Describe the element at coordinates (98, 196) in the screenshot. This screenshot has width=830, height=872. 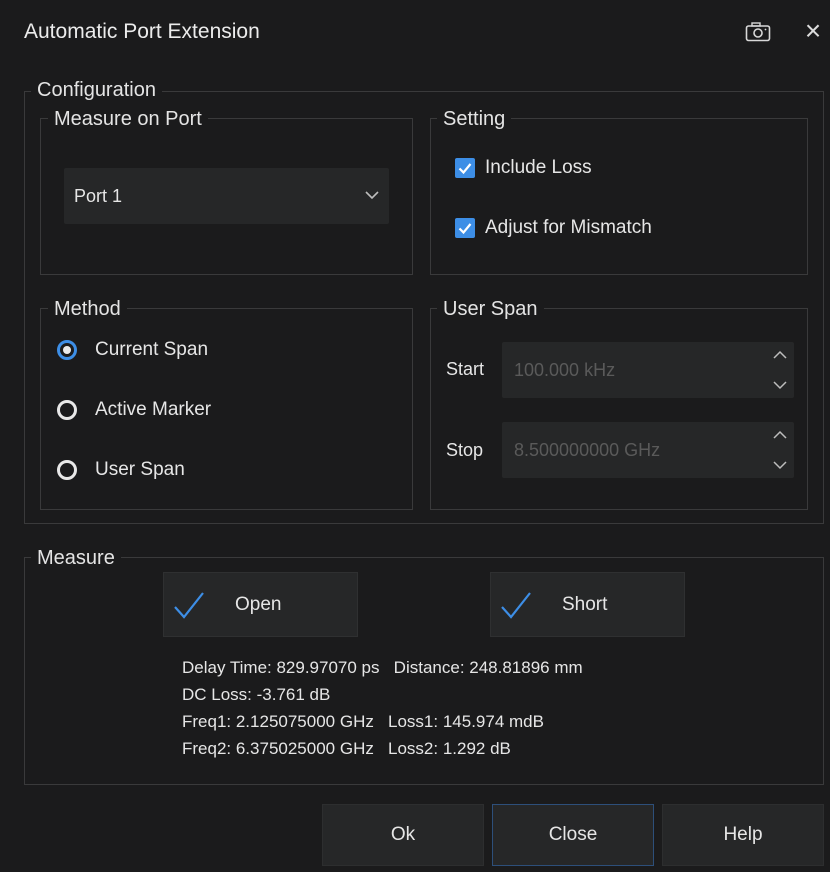
I see `port-dropdown-value: Port 1` at that location.